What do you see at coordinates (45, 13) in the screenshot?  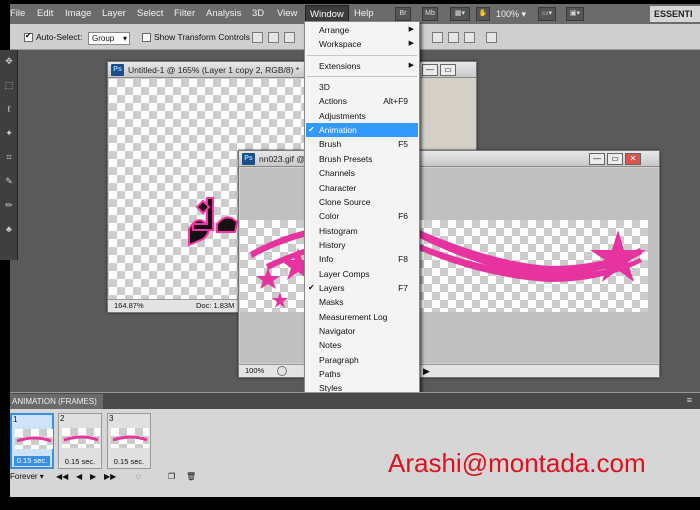 I see `menu-edit: Edit` at bounding box center [45, 13].